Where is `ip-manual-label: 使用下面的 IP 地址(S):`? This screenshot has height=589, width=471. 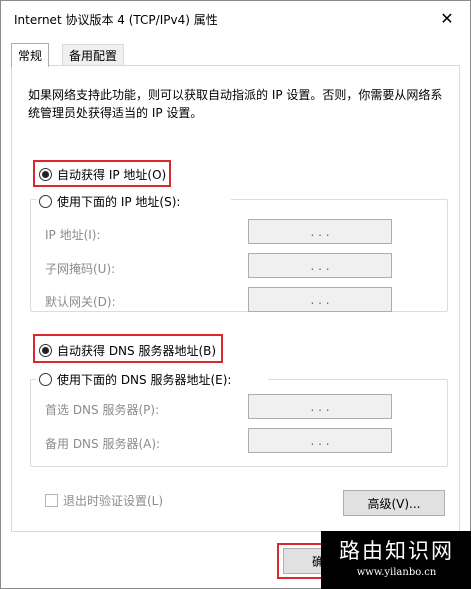
ip-manual-label: 使用下面的 IP 地址(S): is located at coordinates (119, 202).